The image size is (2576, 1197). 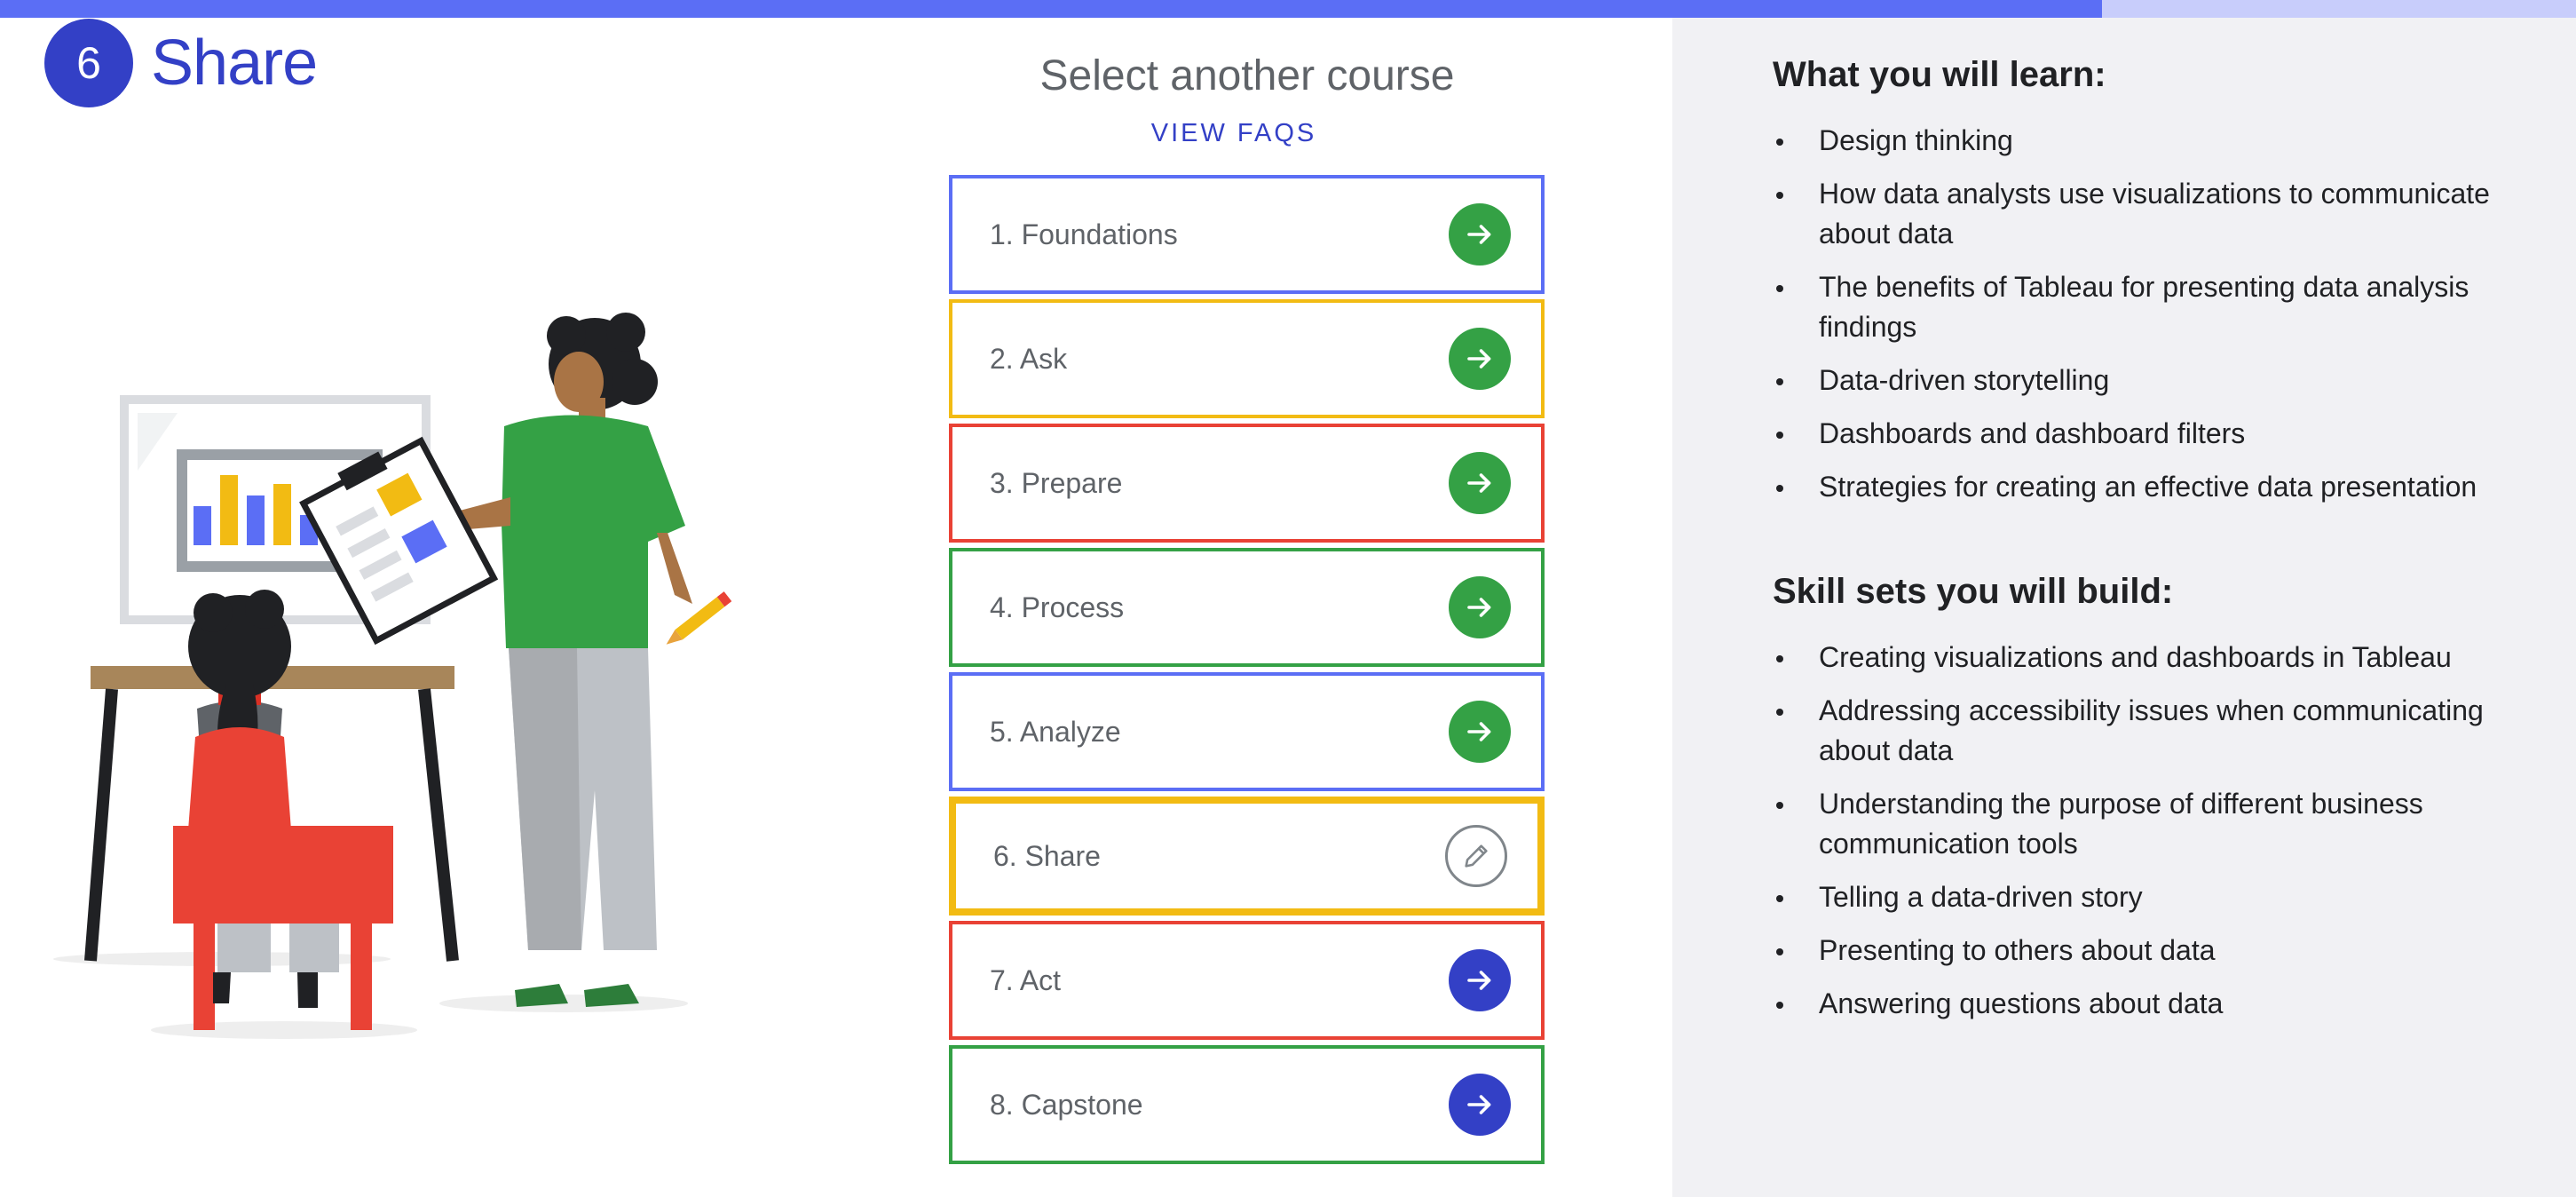 I want to click on skills-item: Telling a data-driven story, so click(x=2154, y=897).